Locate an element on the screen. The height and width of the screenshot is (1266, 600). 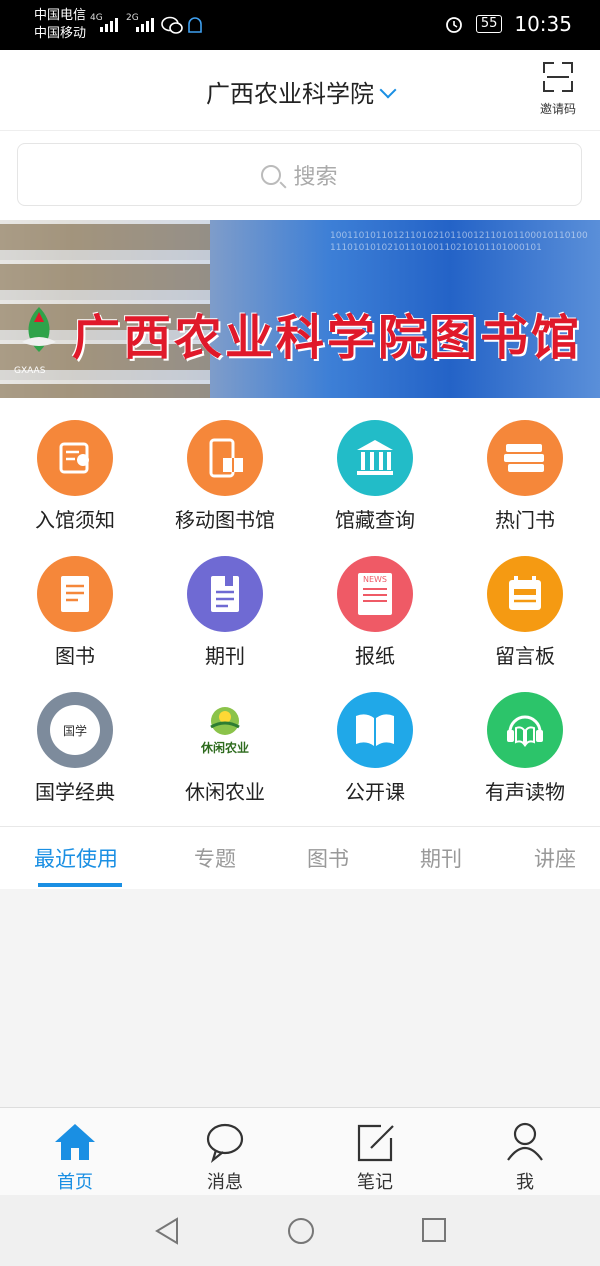
grid-item-audio-books: 有声读物 is located at coordinates (525, 748).